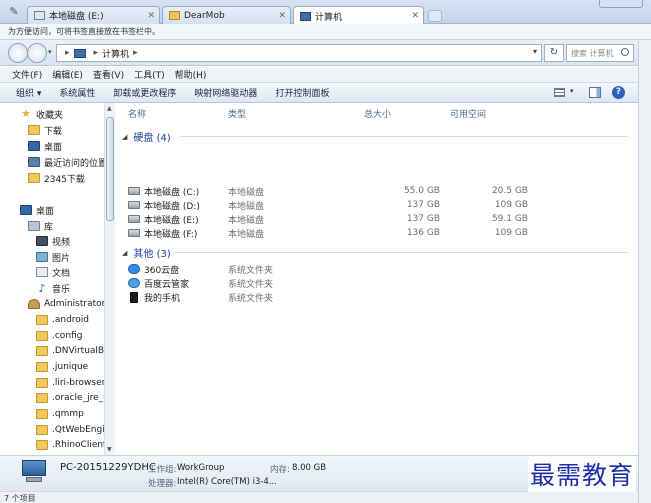 The width and height of the screenshot is (651, 503). Describe the element at coordinates (40, 226) in the screenshot. I see `nav-library: 库` at that location.